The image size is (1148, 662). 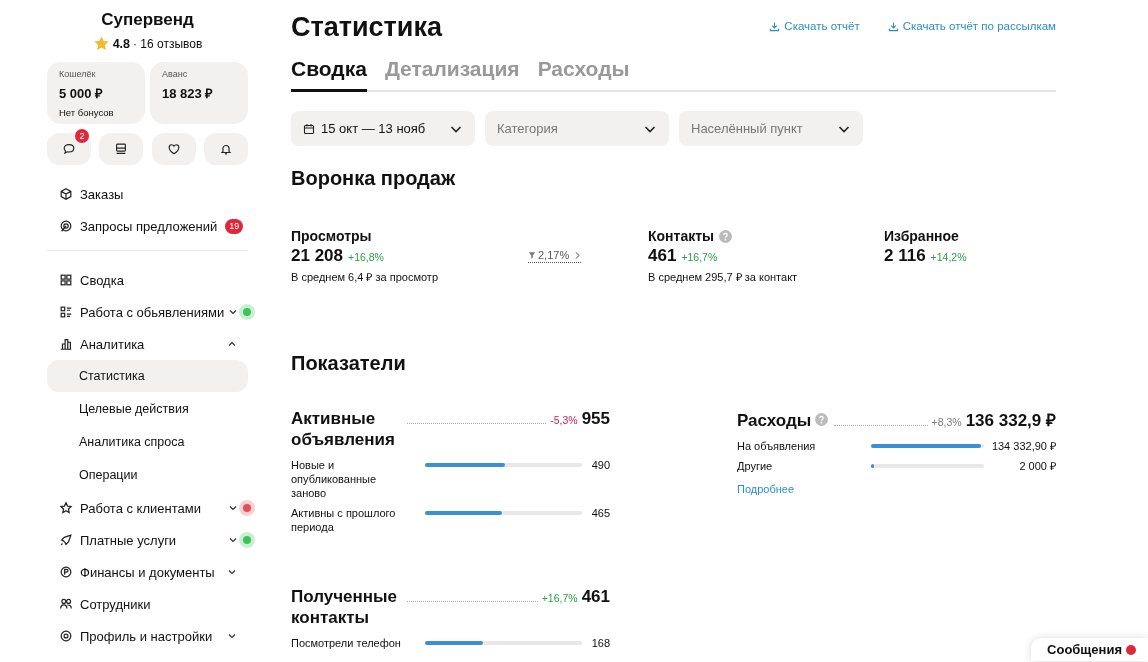 I want to click on download-link: Скачать отчёт по рассылкам, so click(x=971, y=26).